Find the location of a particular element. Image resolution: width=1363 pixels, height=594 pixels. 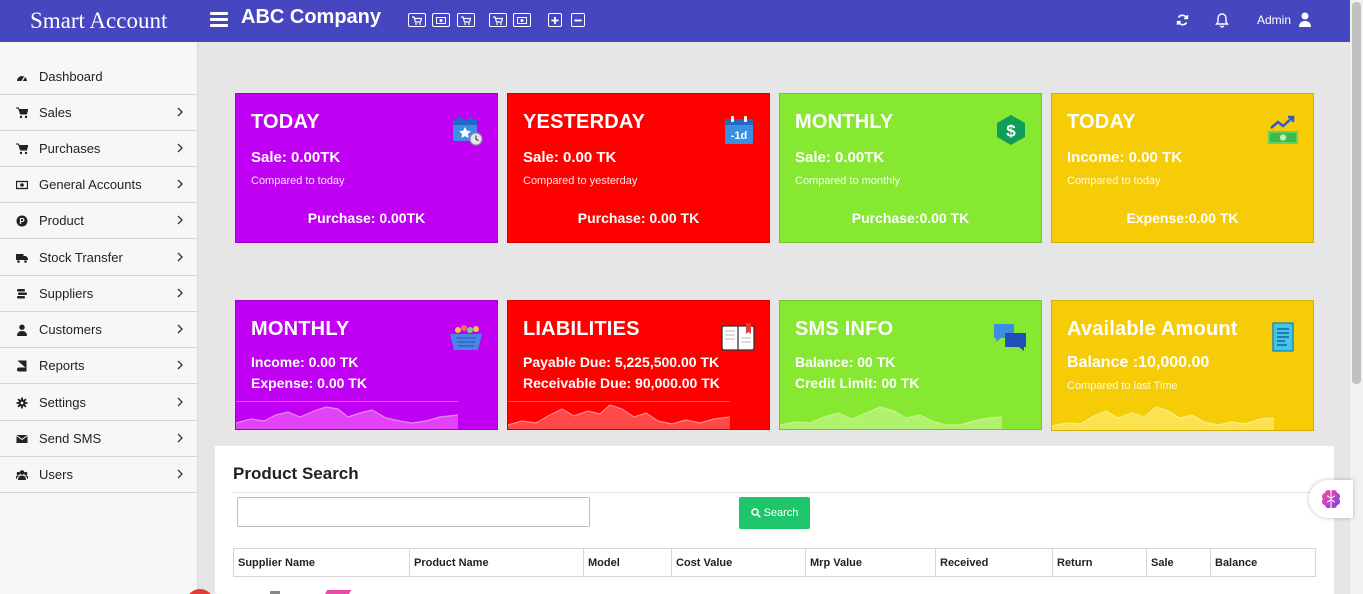

return-cart-icon is located at coordinates (498, 20).